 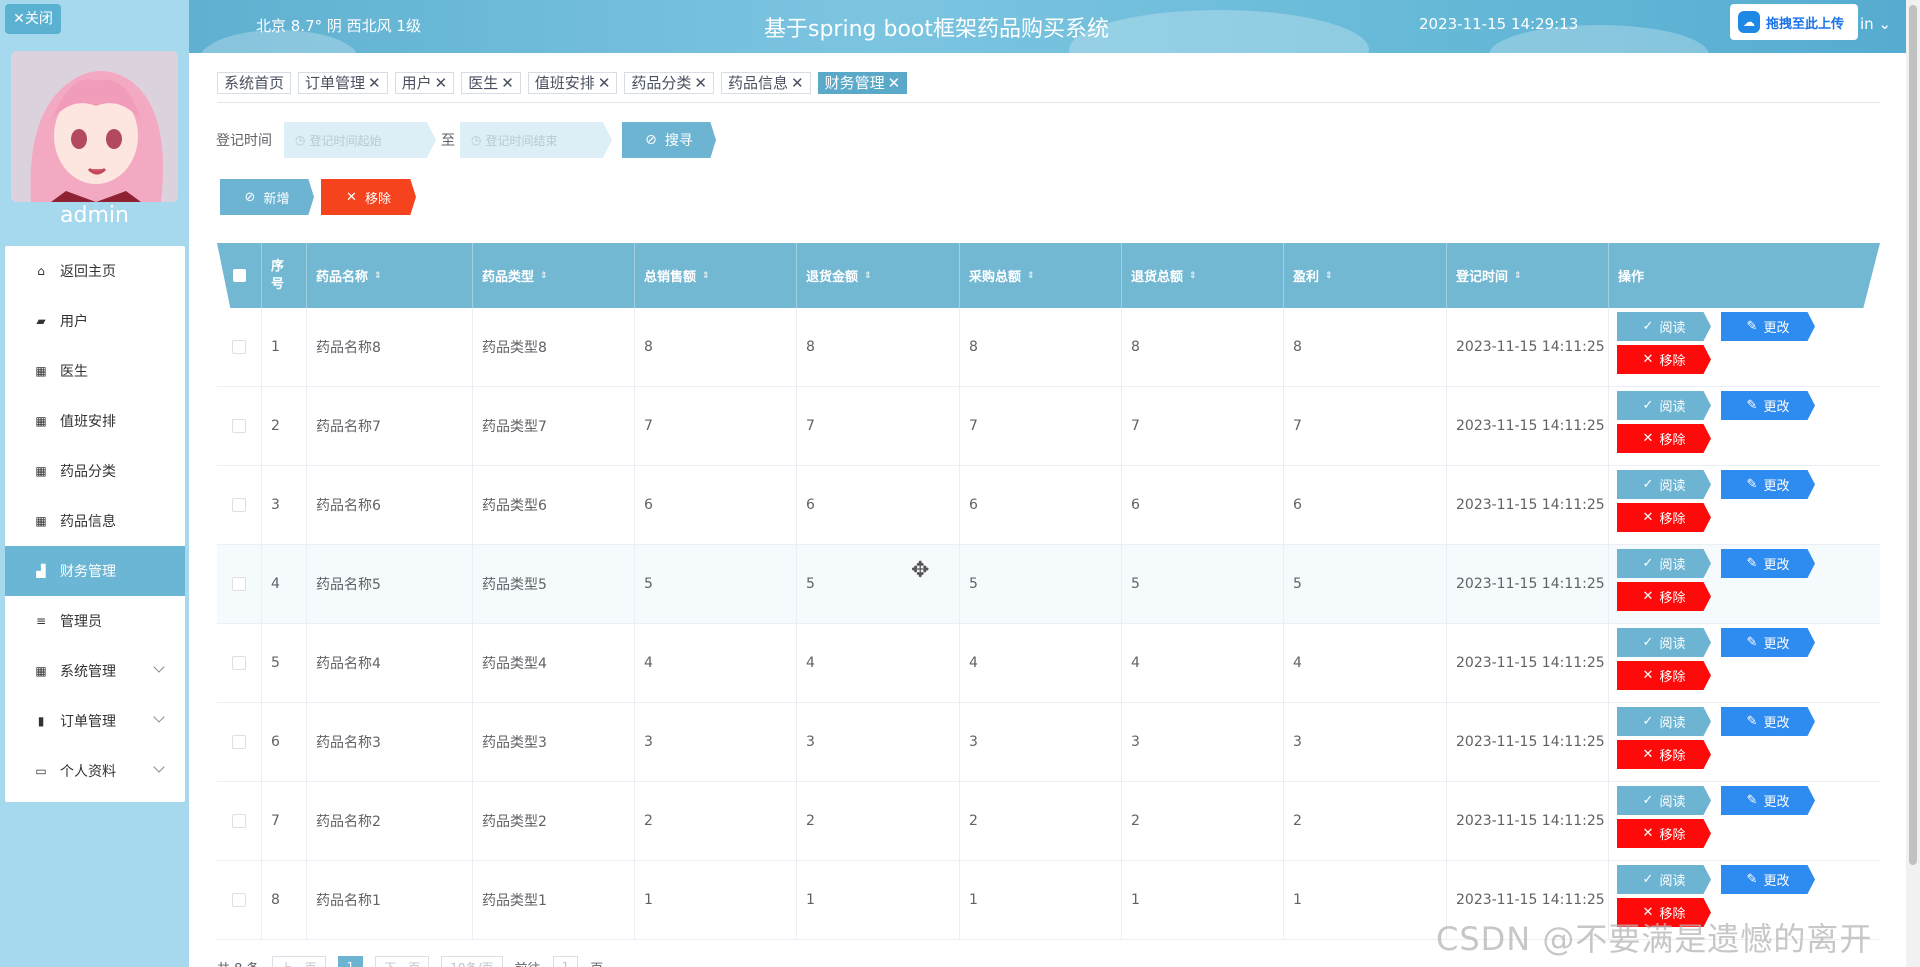 I want to click on sidebar-item-users: ▰ 用户, so click(x=95, y=321).